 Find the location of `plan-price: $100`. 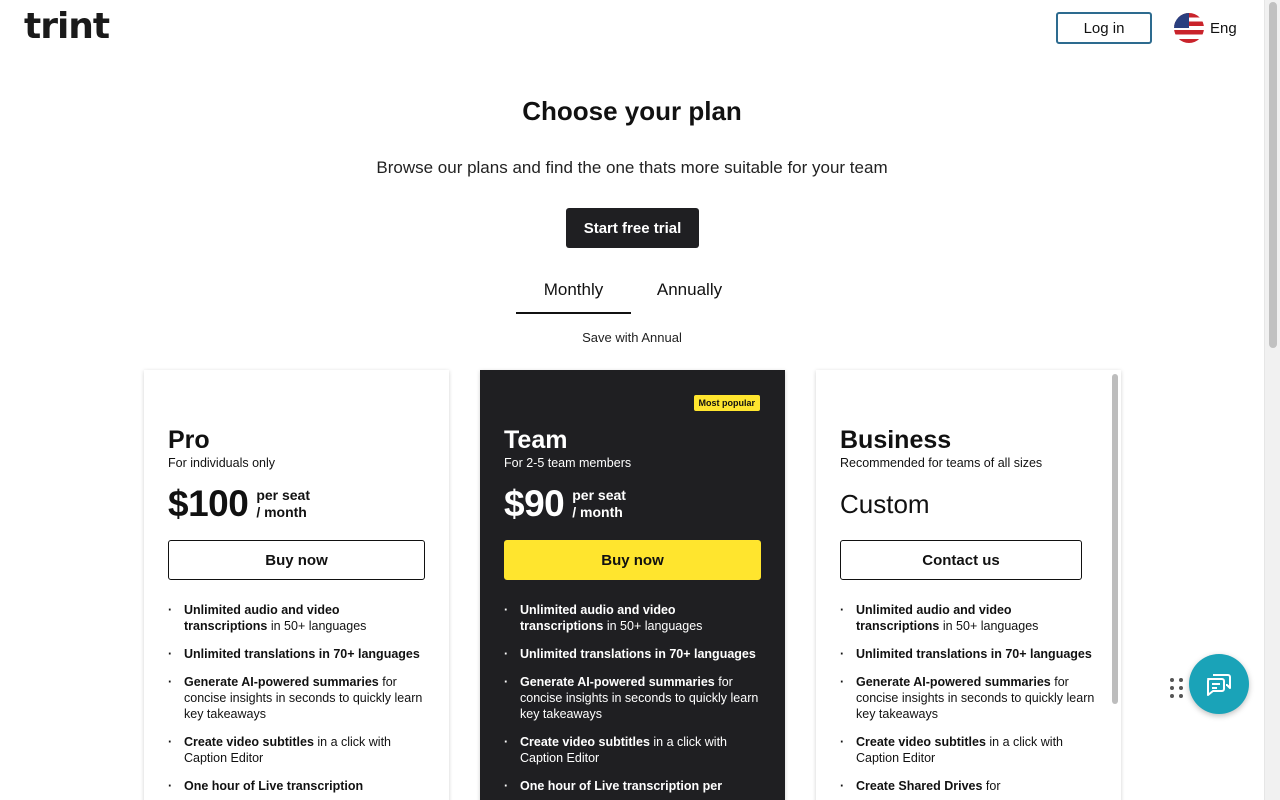

plan-price: $100 is located at coordinates (208, 503).